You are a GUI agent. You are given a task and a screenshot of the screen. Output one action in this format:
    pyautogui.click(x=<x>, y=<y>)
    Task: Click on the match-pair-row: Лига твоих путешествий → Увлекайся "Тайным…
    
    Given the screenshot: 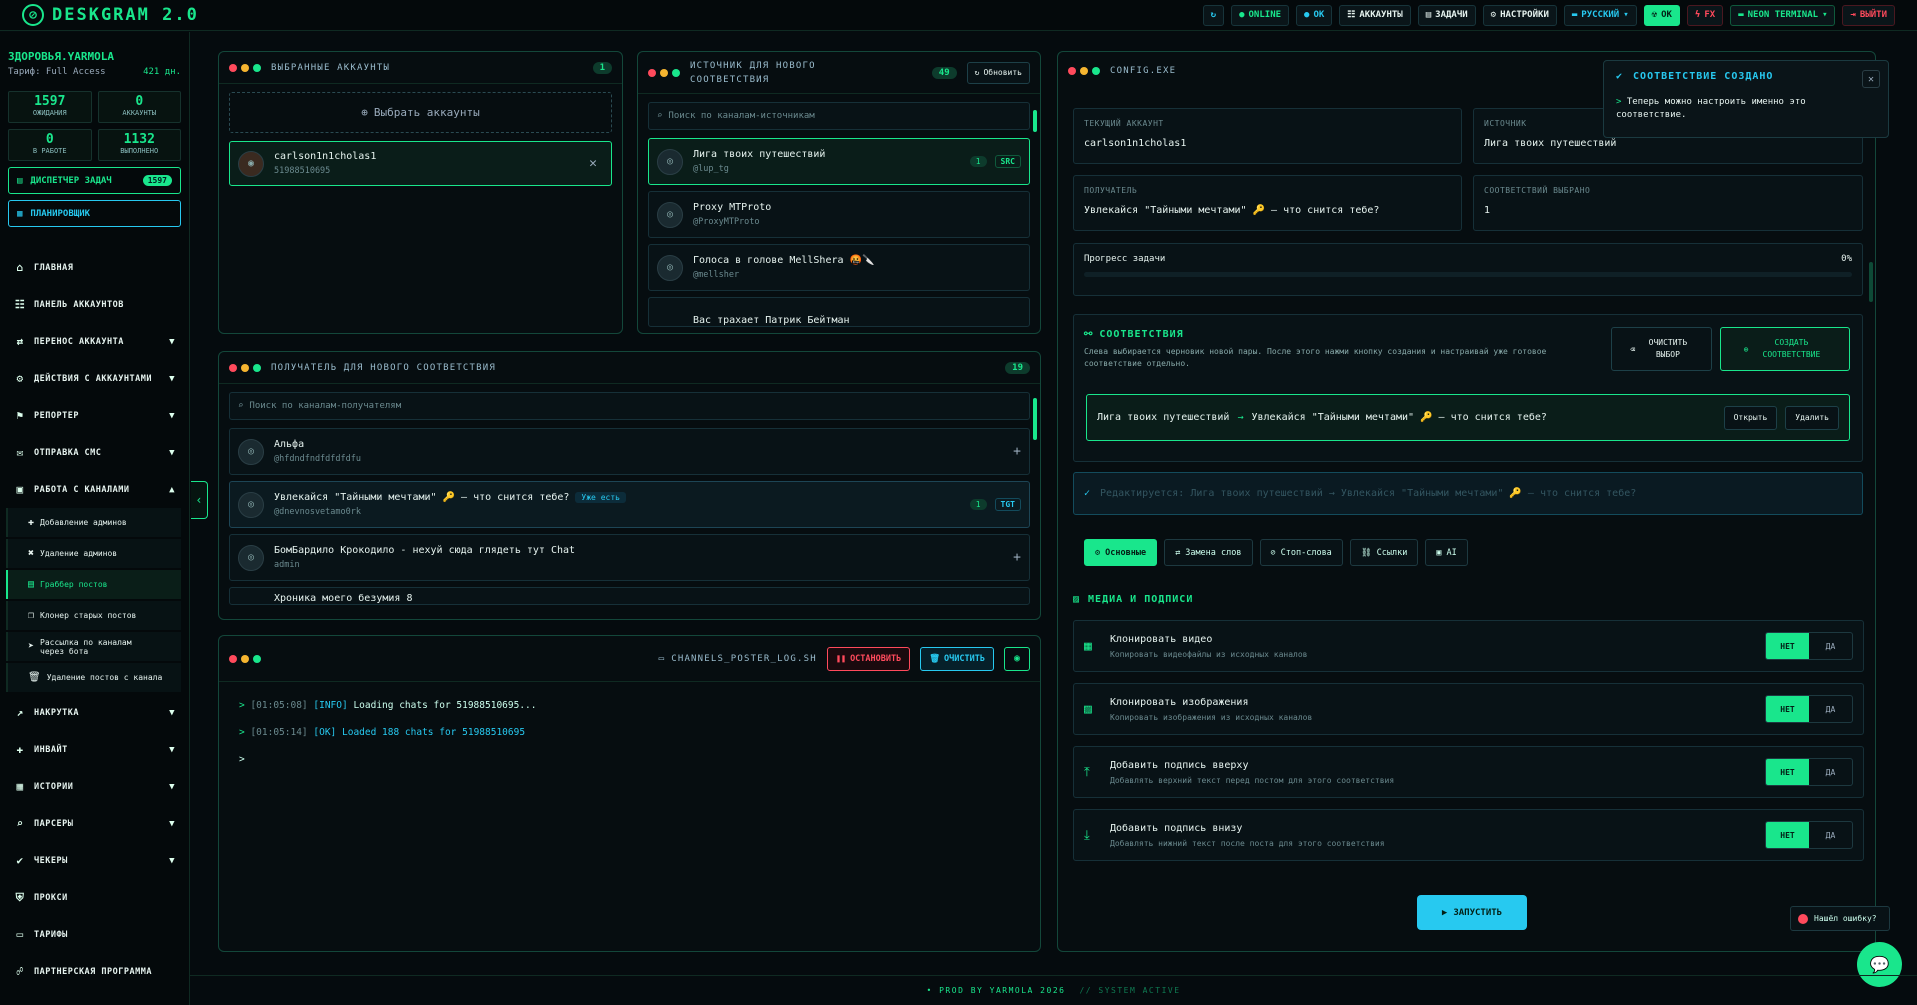 What is the action you would take?
    pyautogui.click(x=1468, y=417)
    